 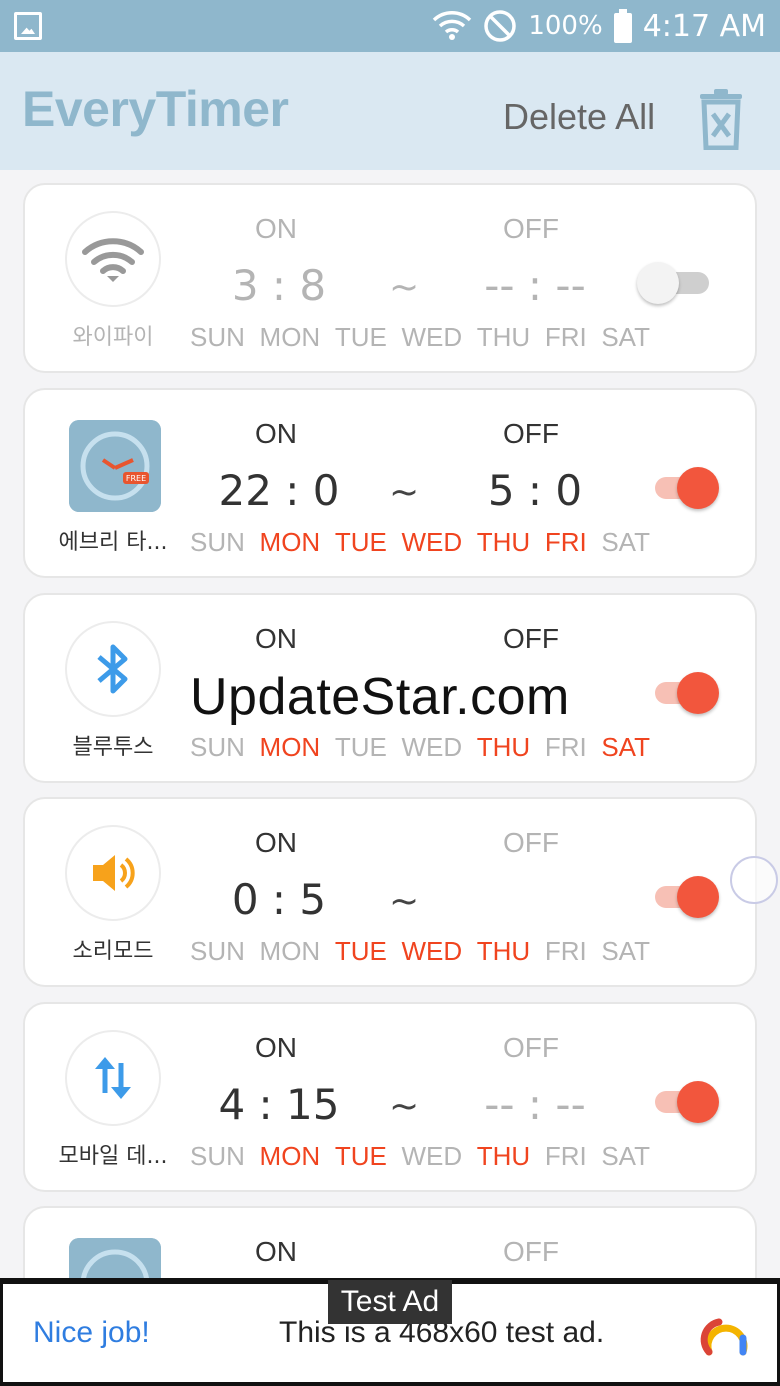 I want to click on trash-icon, so click(x=721, y=119).